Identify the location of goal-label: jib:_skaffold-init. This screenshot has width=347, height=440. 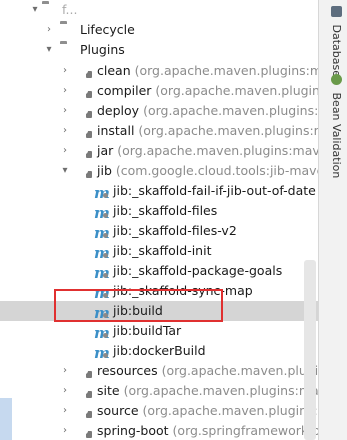
(162, 250).